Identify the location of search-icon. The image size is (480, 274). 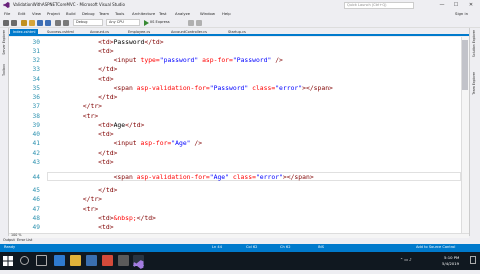
(24, 260).